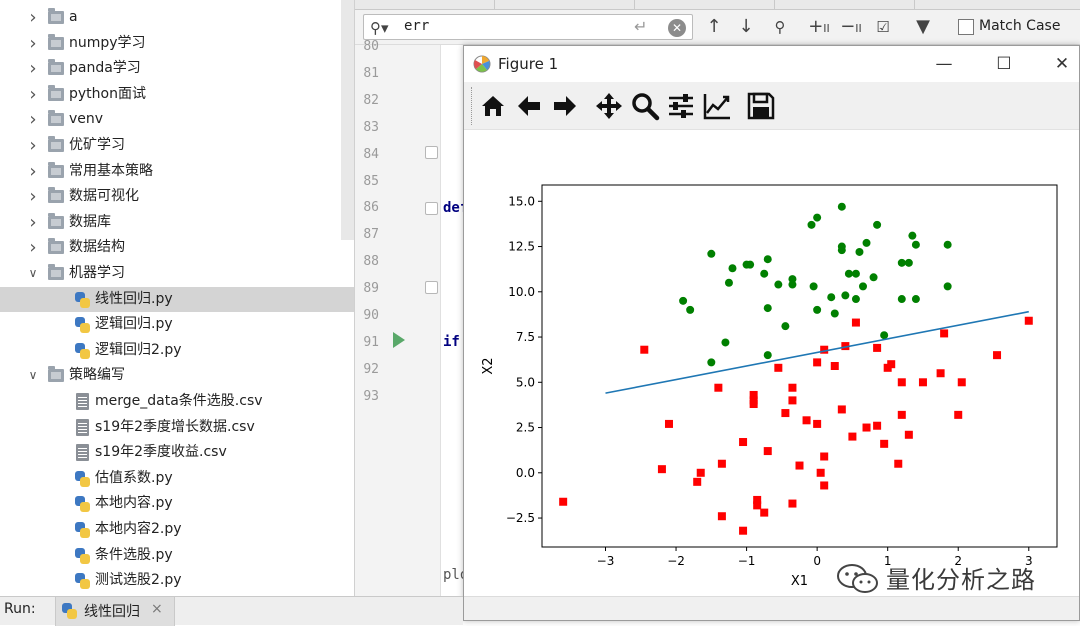  What do you see at coordinates (883, 27) in the screenshot?
I see `select-all-occurrences-icon: ☑` at bounding box center [883, 27].